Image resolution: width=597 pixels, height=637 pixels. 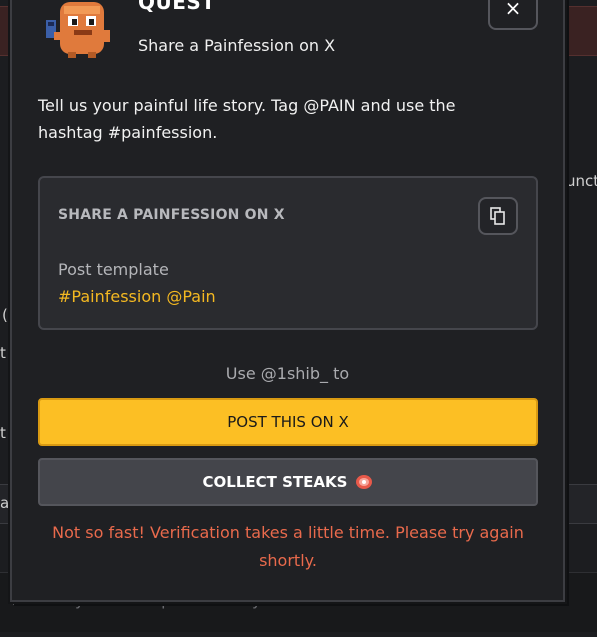 I want to click on modal-title: QUEST, so click(x=177, y=7).